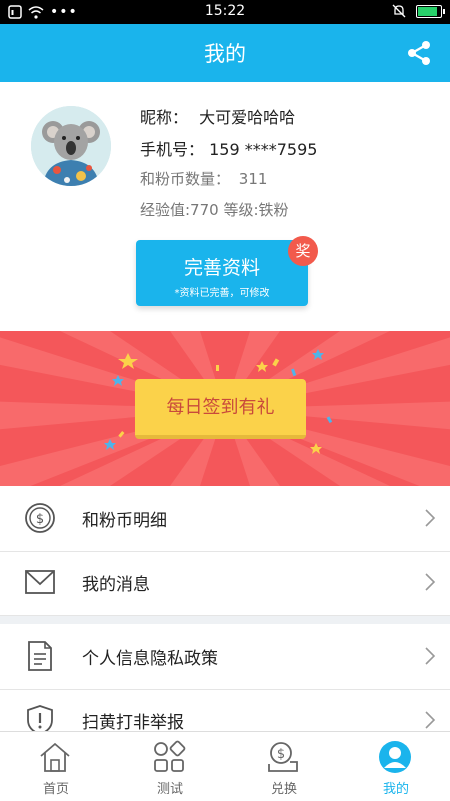  I want to click on coins-label: 和粉币数量：, so click(185, 179).